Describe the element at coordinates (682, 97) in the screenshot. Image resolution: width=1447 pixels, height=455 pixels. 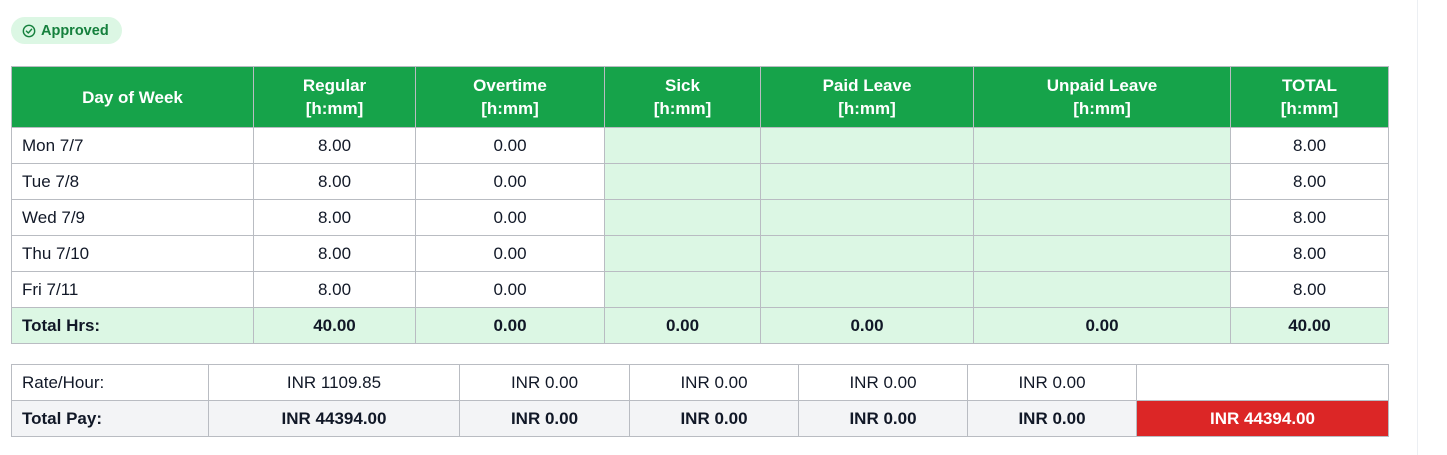
I see `column-header-sick: Sick [h:mm]` at that location.